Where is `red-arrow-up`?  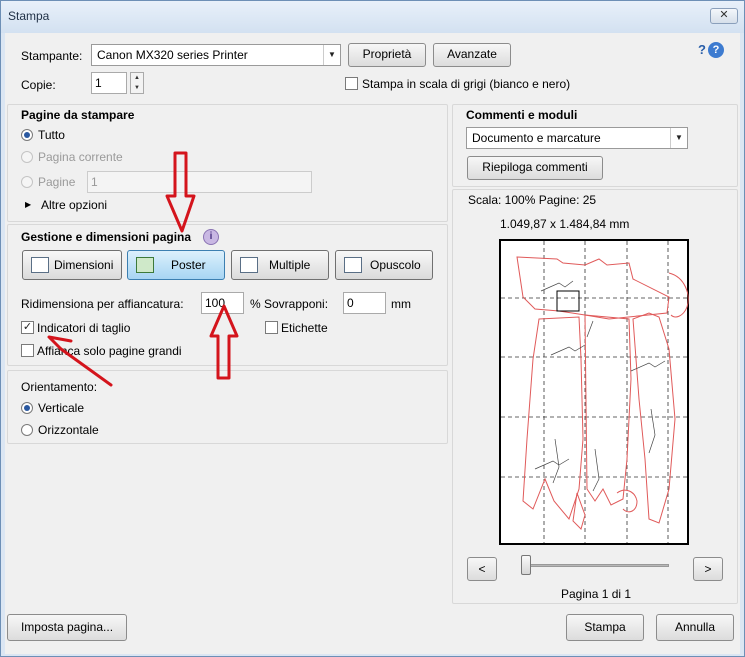
red-arrow-up is located at coordinates (224, 342).